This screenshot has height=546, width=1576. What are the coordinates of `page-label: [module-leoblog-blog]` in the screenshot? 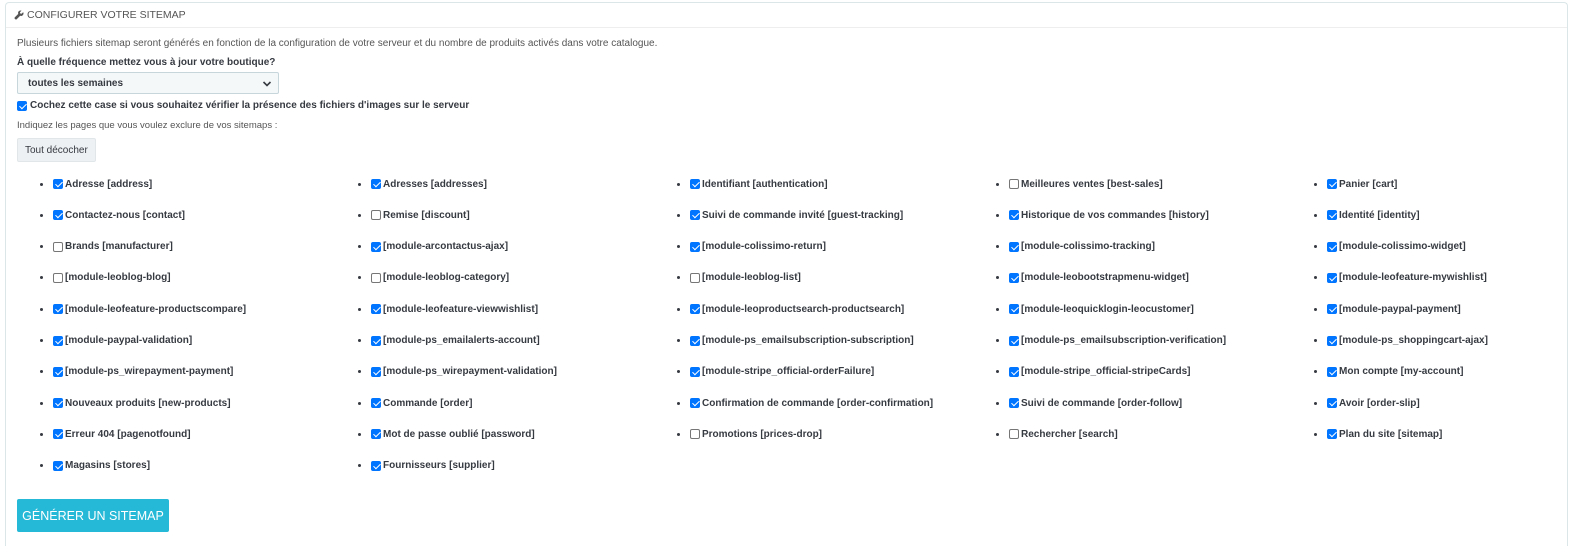 It's located at (118, 278).